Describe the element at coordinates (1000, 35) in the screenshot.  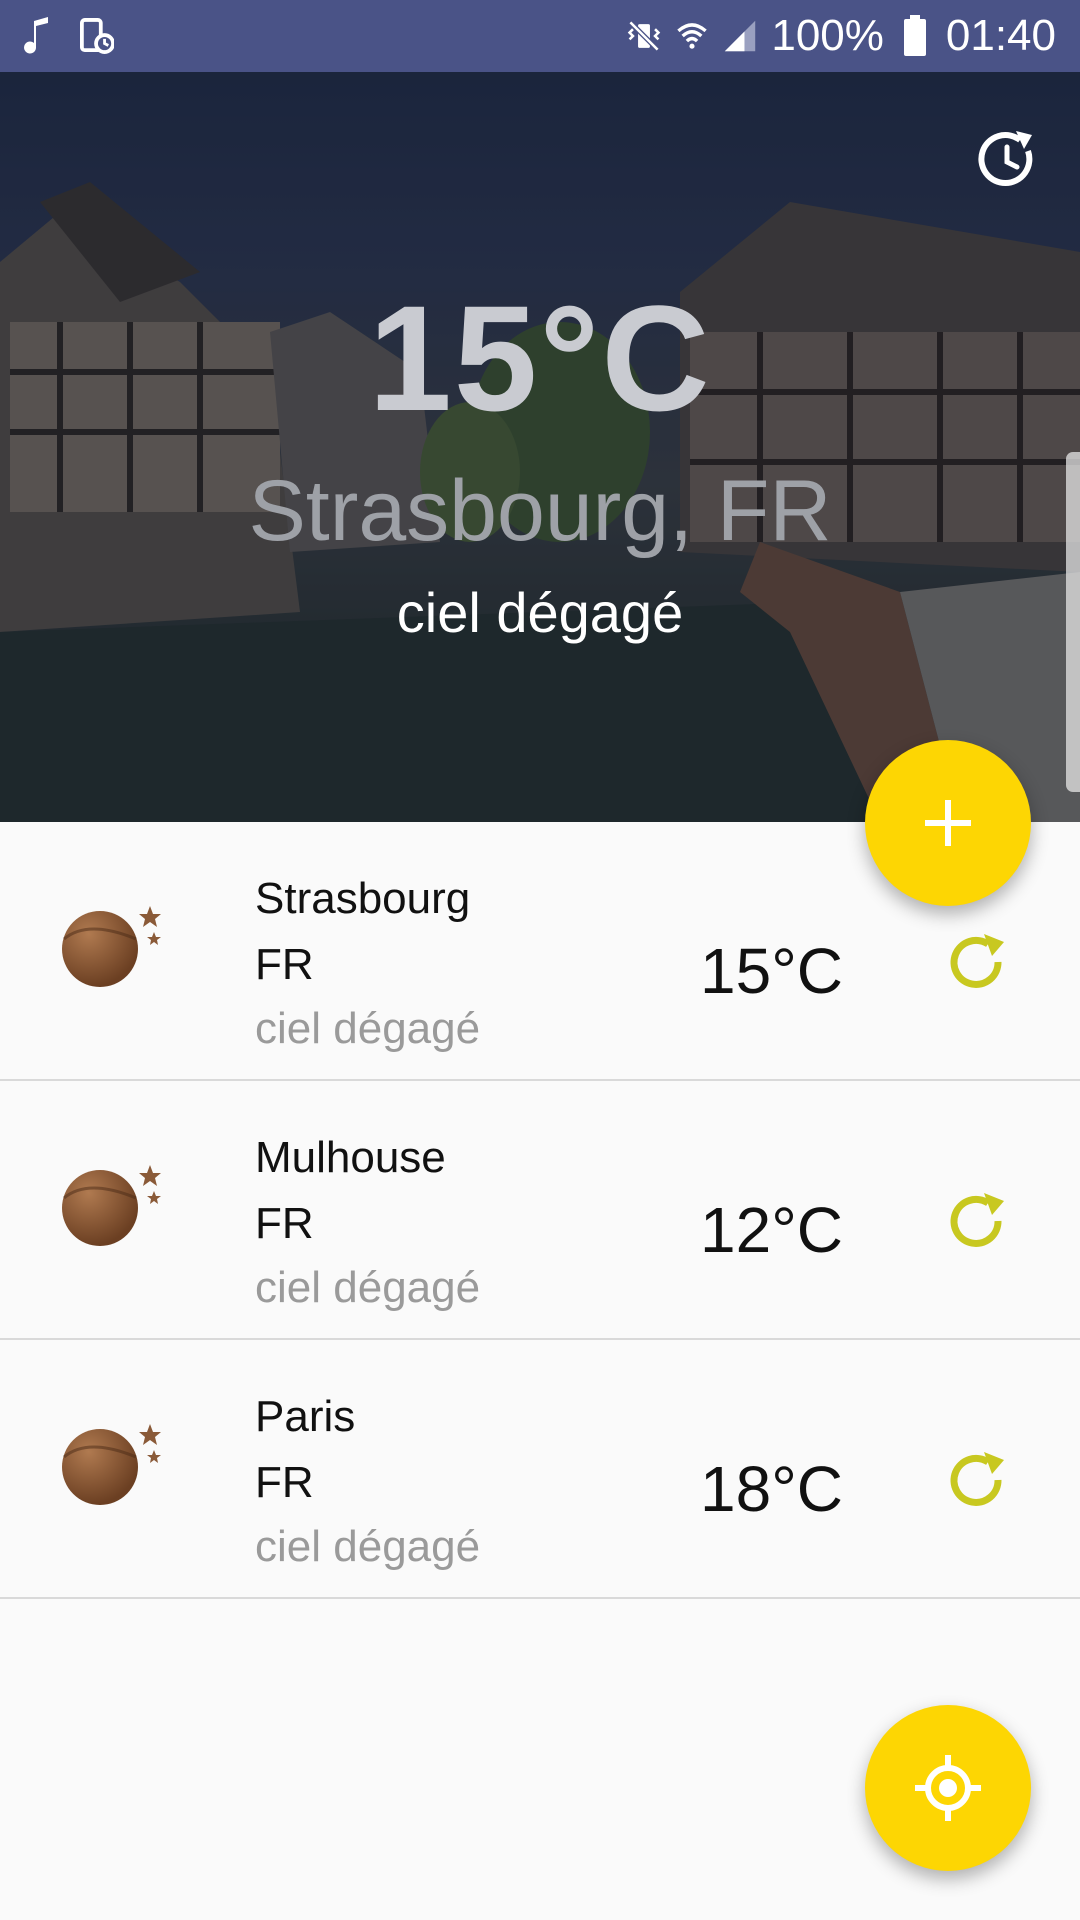
I see `clock: 01:40` at that location.